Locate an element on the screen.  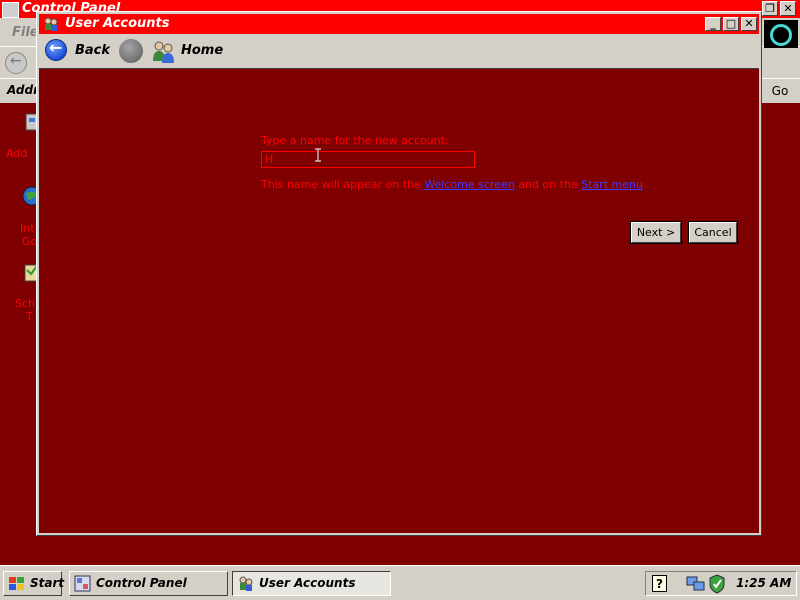
windows-flag-icon is located at coordinates (16, 583).